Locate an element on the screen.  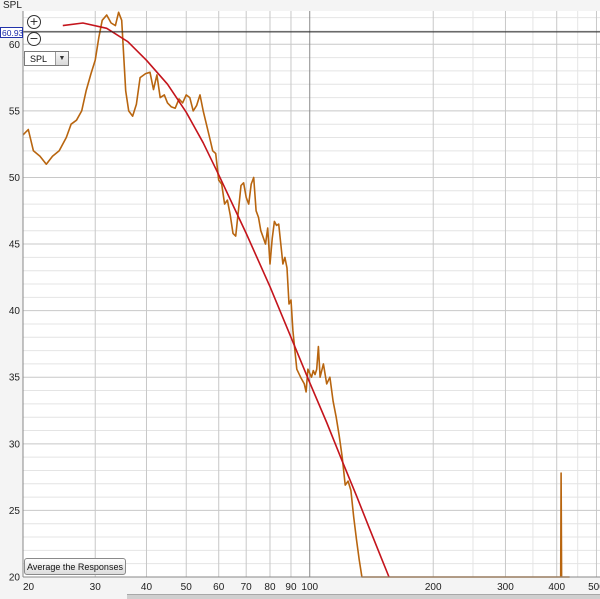
y-axis-title: SPL is located at coordinates (12, 5).